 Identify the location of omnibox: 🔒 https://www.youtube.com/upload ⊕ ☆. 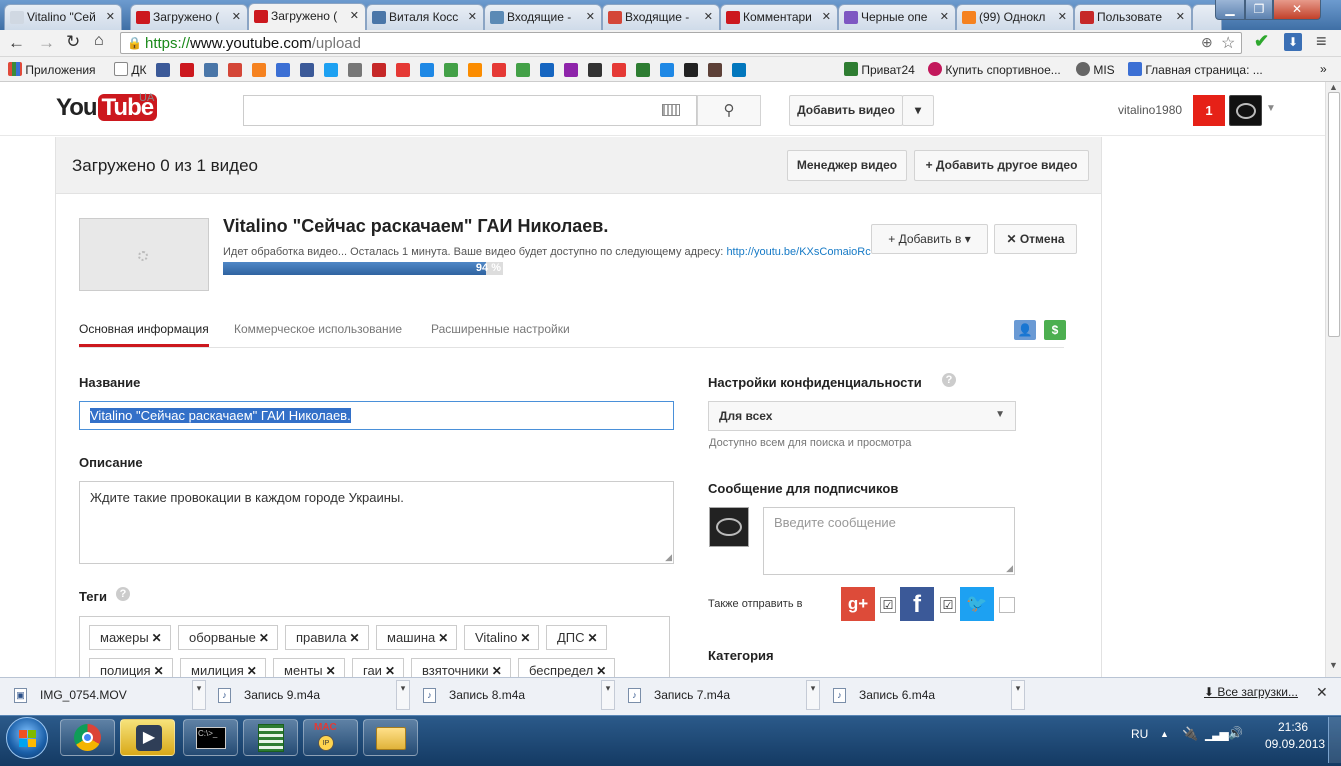
(681, 43).